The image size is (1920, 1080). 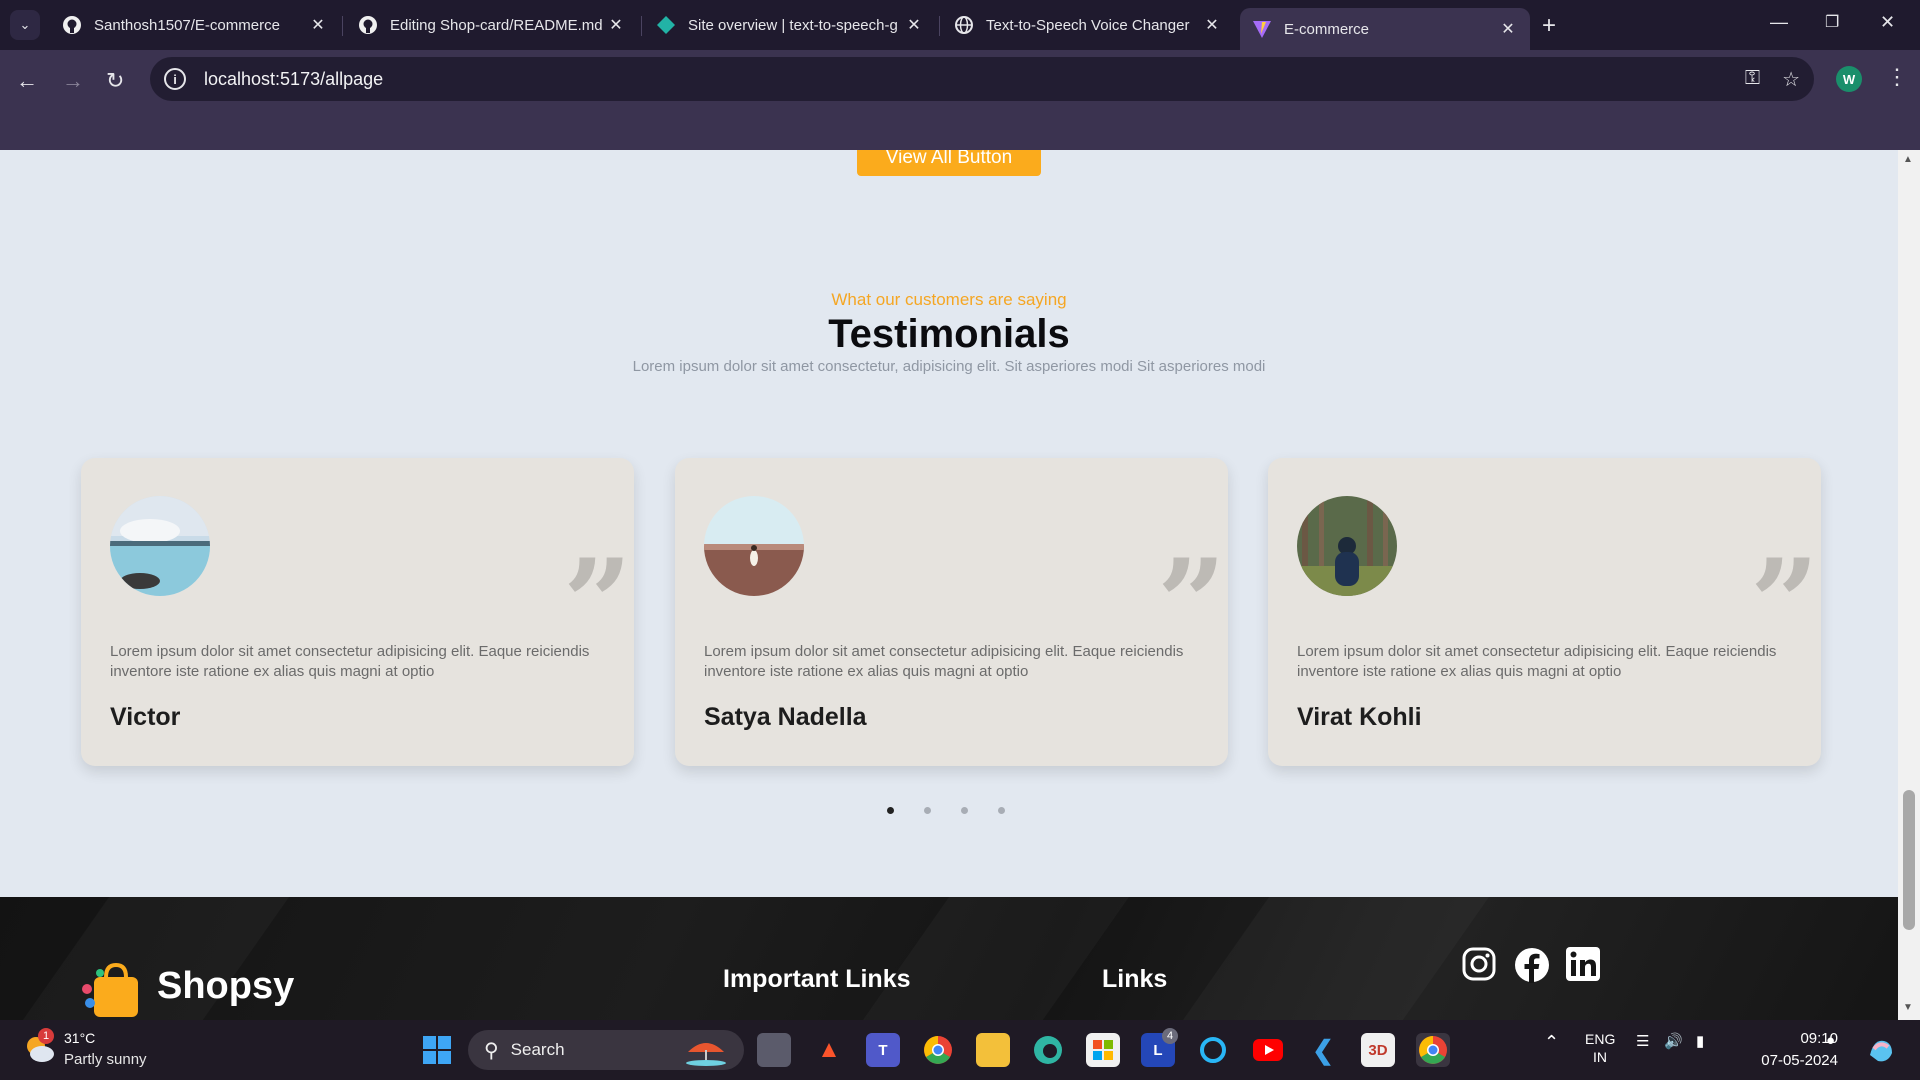 What do you see at coordinates (1549, 26) in the screenshot?
I see `new-tab-button: +` at bounding box center [1549, 26].